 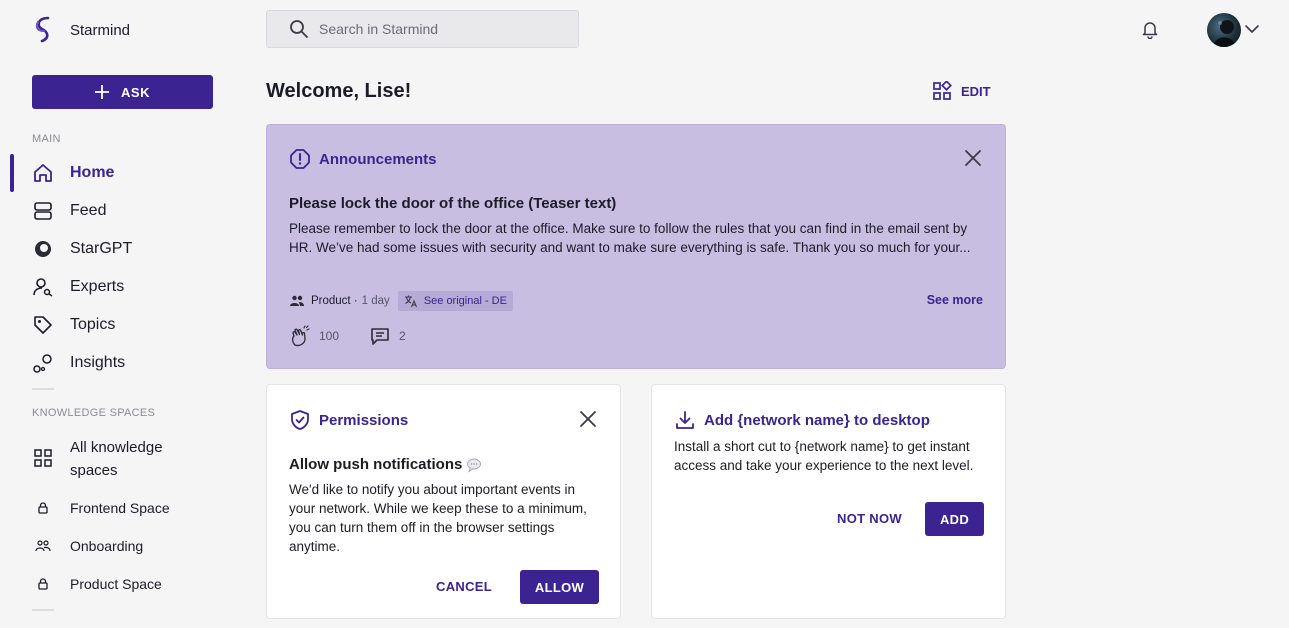 What do you see at coordinates (101, 248) in the screenshot?
I see `sidebar-item-label: StarGPT` at bounding box center [101, 248].